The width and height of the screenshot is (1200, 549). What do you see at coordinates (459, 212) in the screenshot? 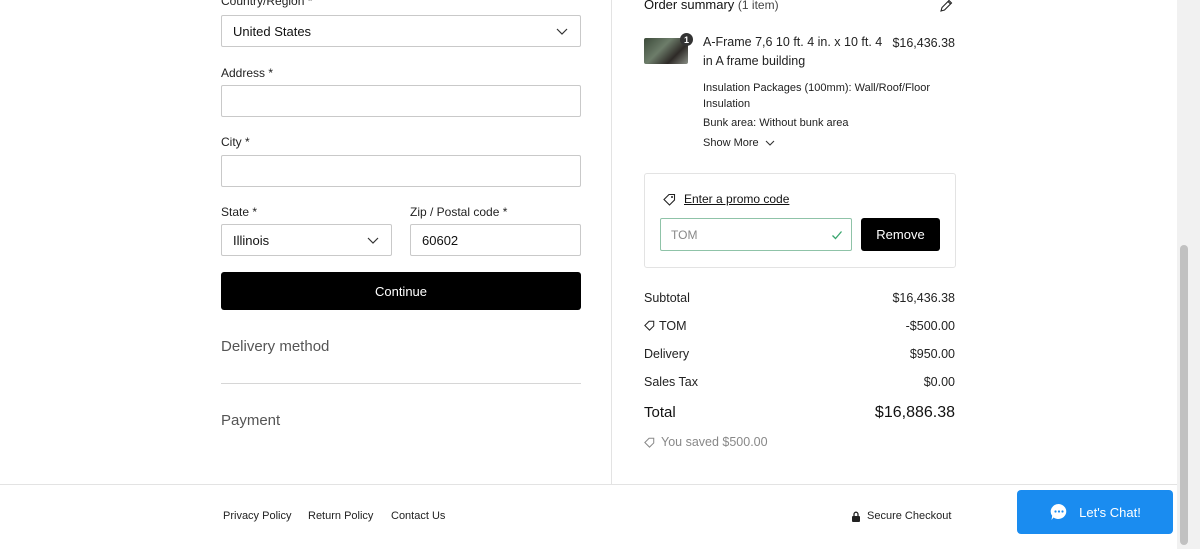
I see `zip-label: Zip / Postal code *` at bounding box center [459, 212].